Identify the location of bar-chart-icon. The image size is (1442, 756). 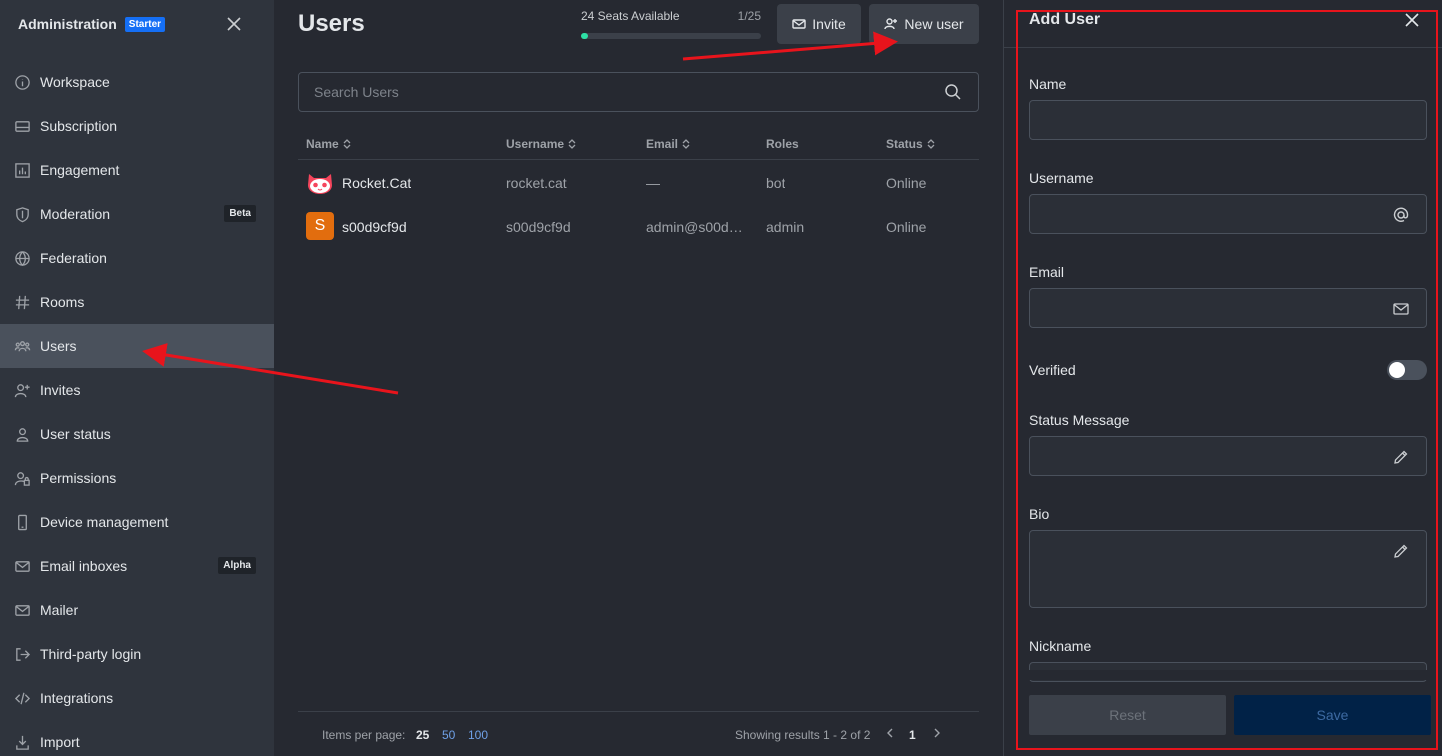
(22, 170).